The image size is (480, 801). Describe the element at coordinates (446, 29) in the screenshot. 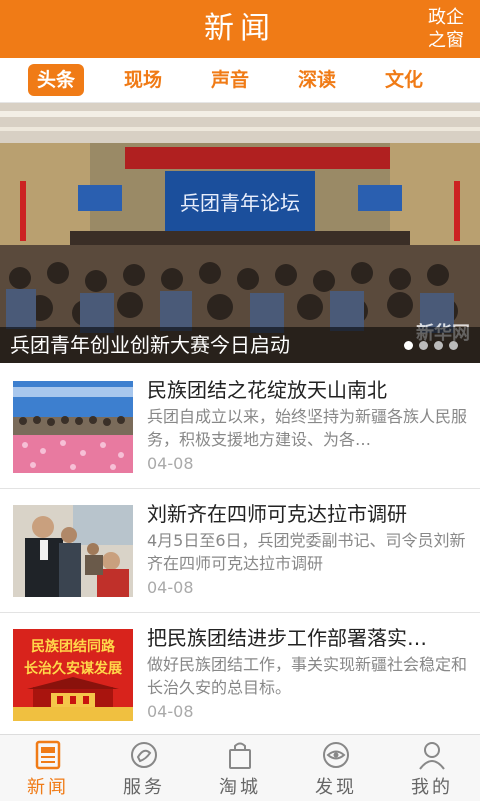

I see `zhengqi-window-link: 政企之窗` at that location.